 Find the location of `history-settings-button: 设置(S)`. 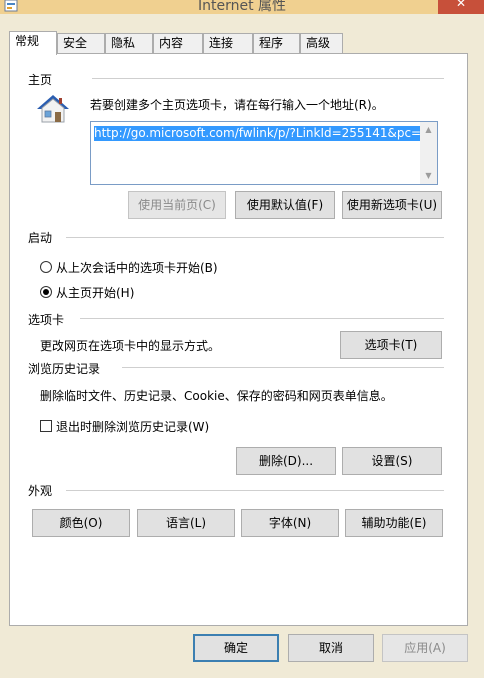

history-settings-button: 设置(S) is located at coordinates (392, 461).